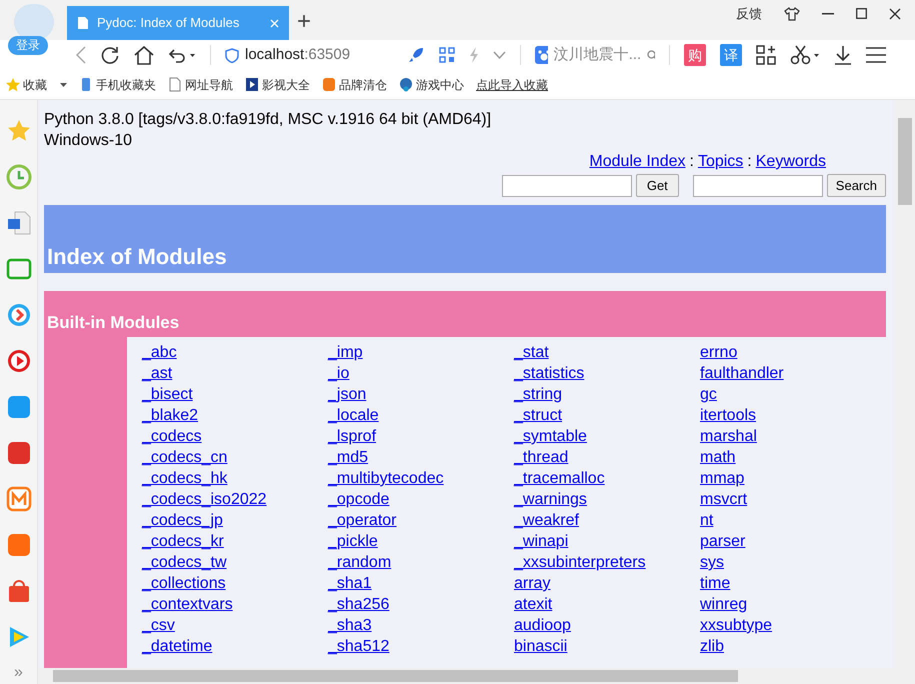 The image size is (915, 684). What do you see at coordinates (766, 55) in the screenshot?
I see `apps-icon` at bounding box center [766, 55].